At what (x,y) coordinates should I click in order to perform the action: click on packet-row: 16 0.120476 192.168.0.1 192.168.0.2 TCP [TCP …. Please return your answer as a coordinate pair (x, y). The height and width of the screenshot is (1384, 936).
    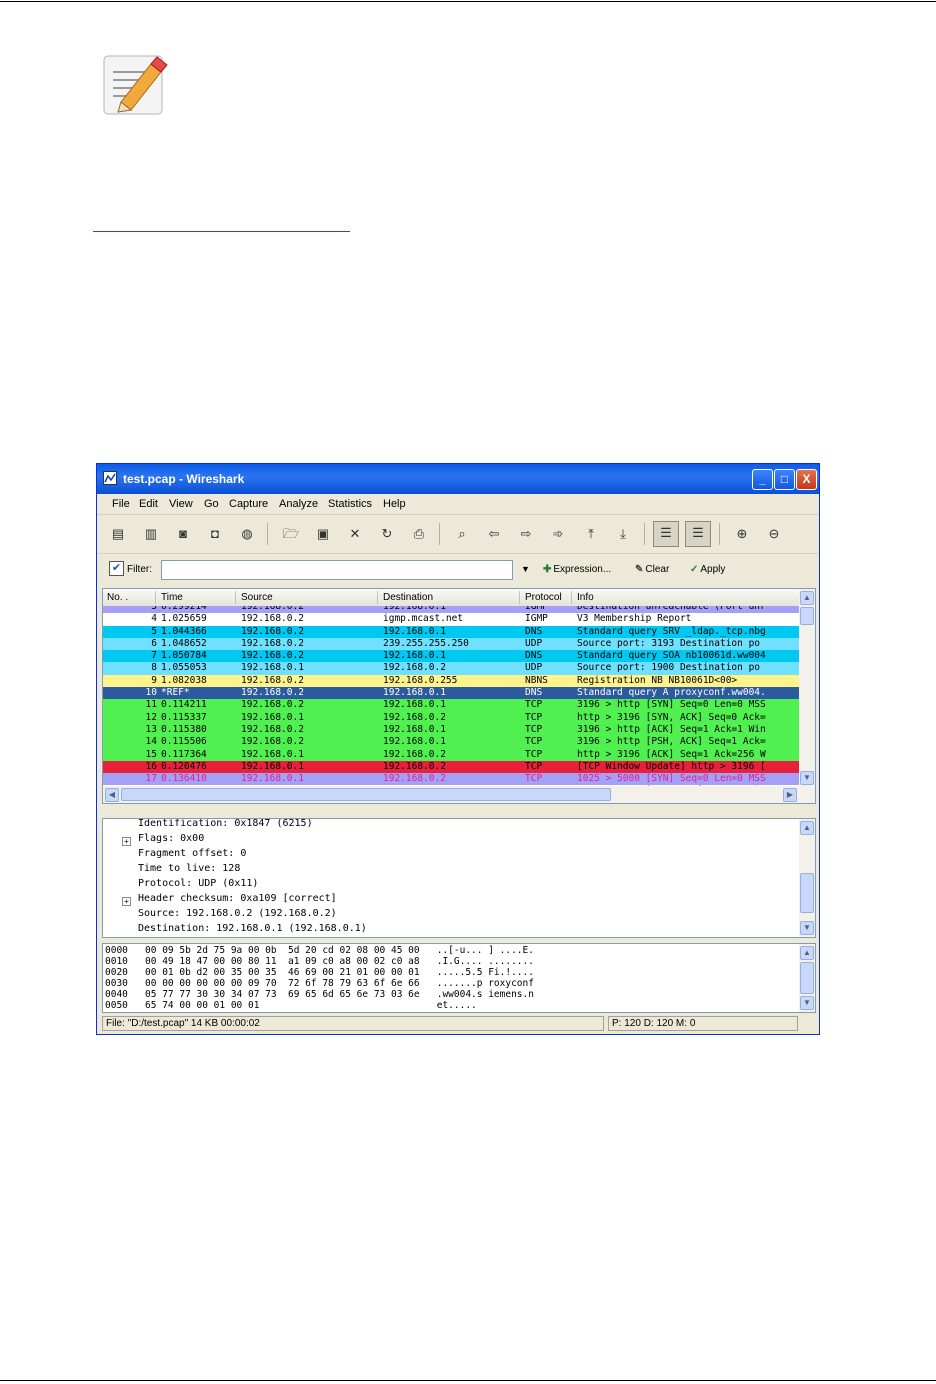
    Looking at the image, I should click on (451, 767).